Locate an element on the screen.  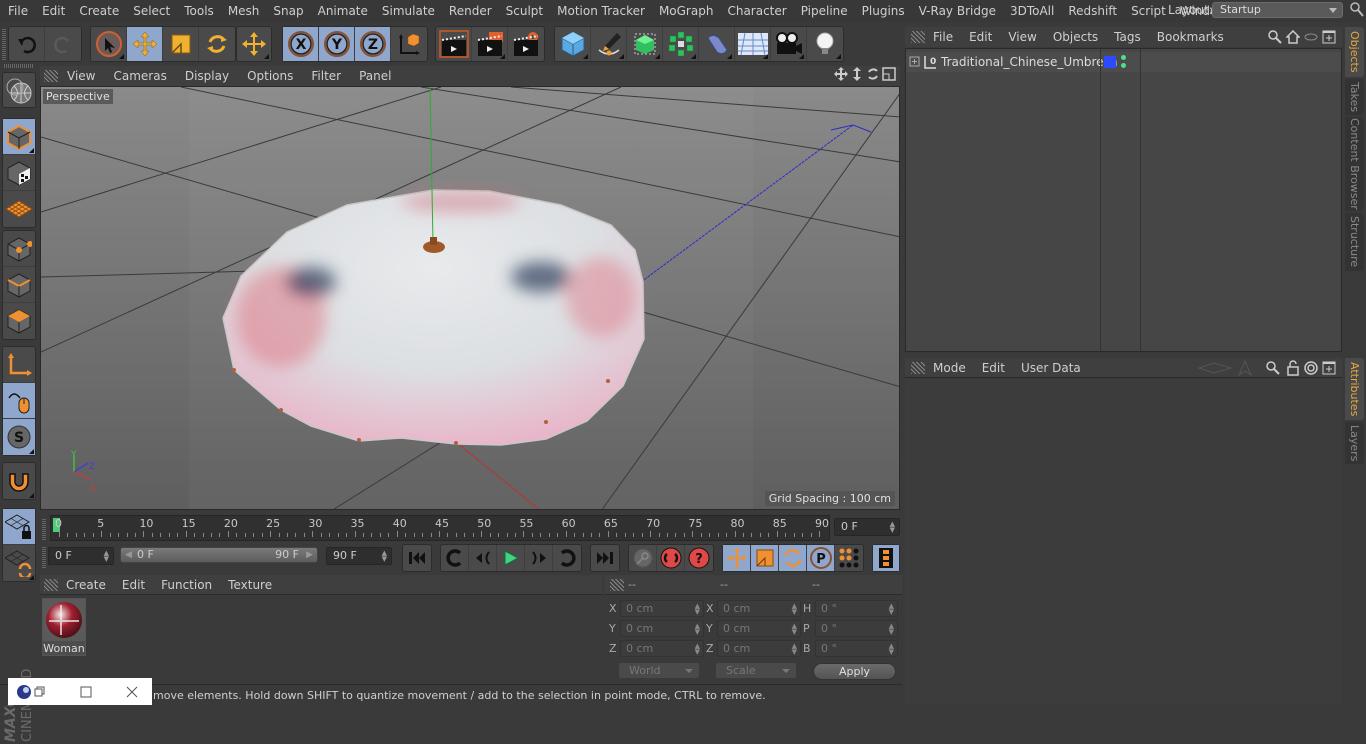
lock-workplane-button is located at coordinates (19, 527).